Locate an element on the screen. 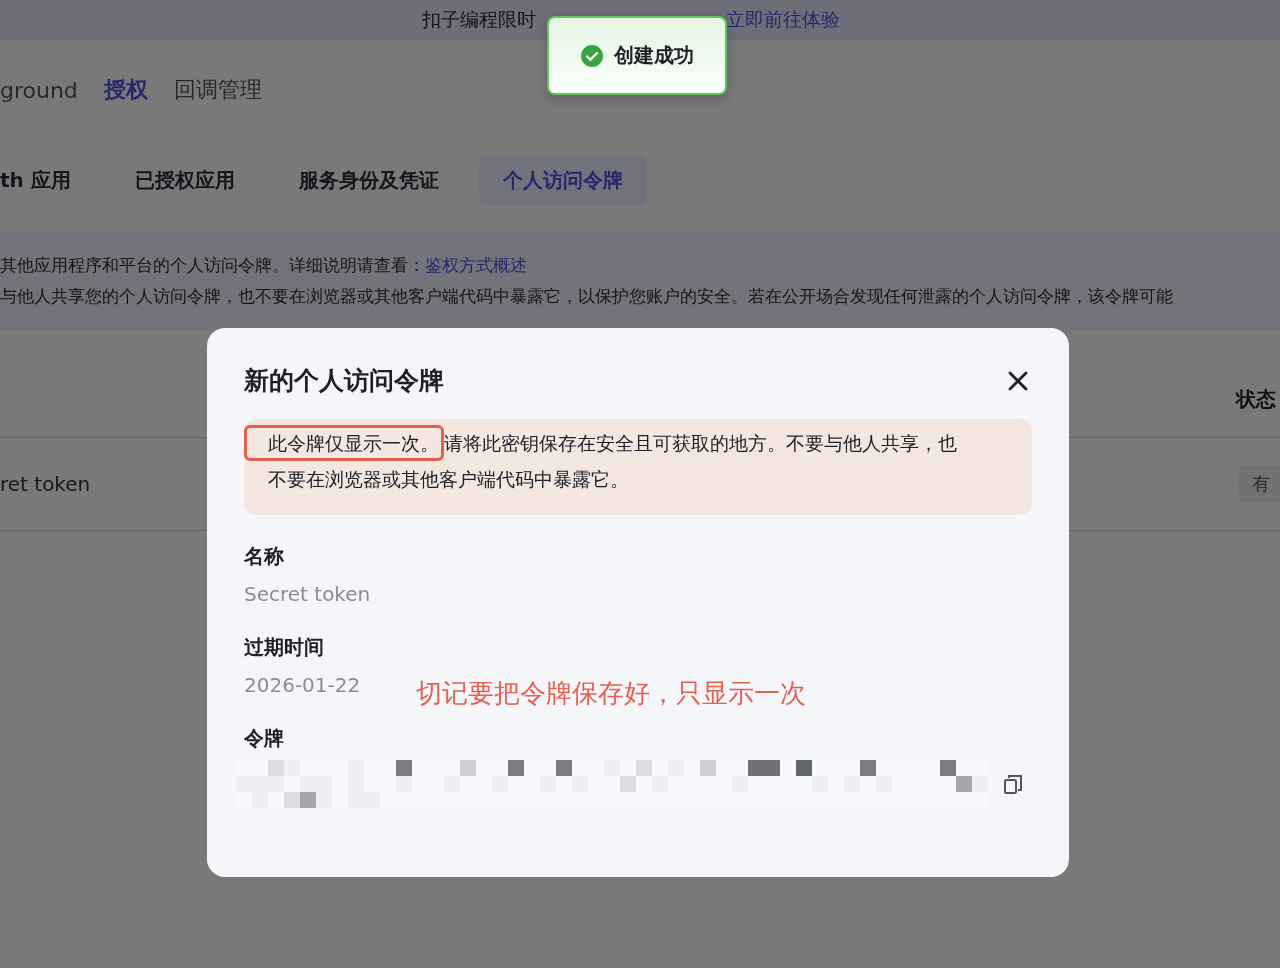 The image size is (1280, 968). banner-text: 扣子编程限时 is located at coordinates (479, 19).